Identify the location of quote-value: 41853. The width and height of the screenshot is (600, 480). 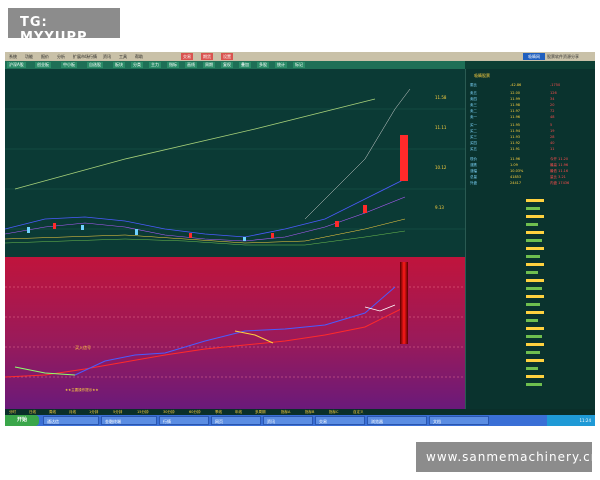
(516, 177).